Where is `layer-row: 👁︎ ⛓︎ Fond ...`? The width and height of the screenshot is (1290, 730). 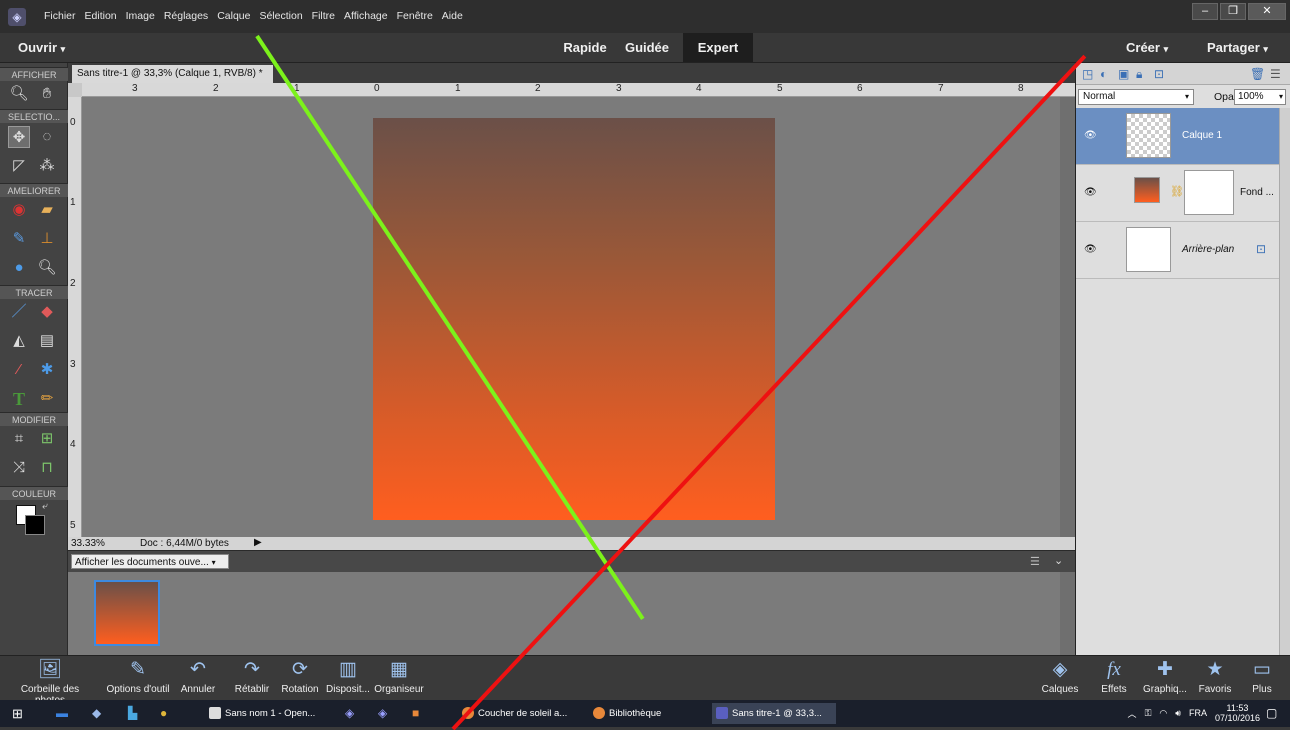
layer-row: 👁︎ ⛓︎ Fond ... is located at coordinates (1177, 193).